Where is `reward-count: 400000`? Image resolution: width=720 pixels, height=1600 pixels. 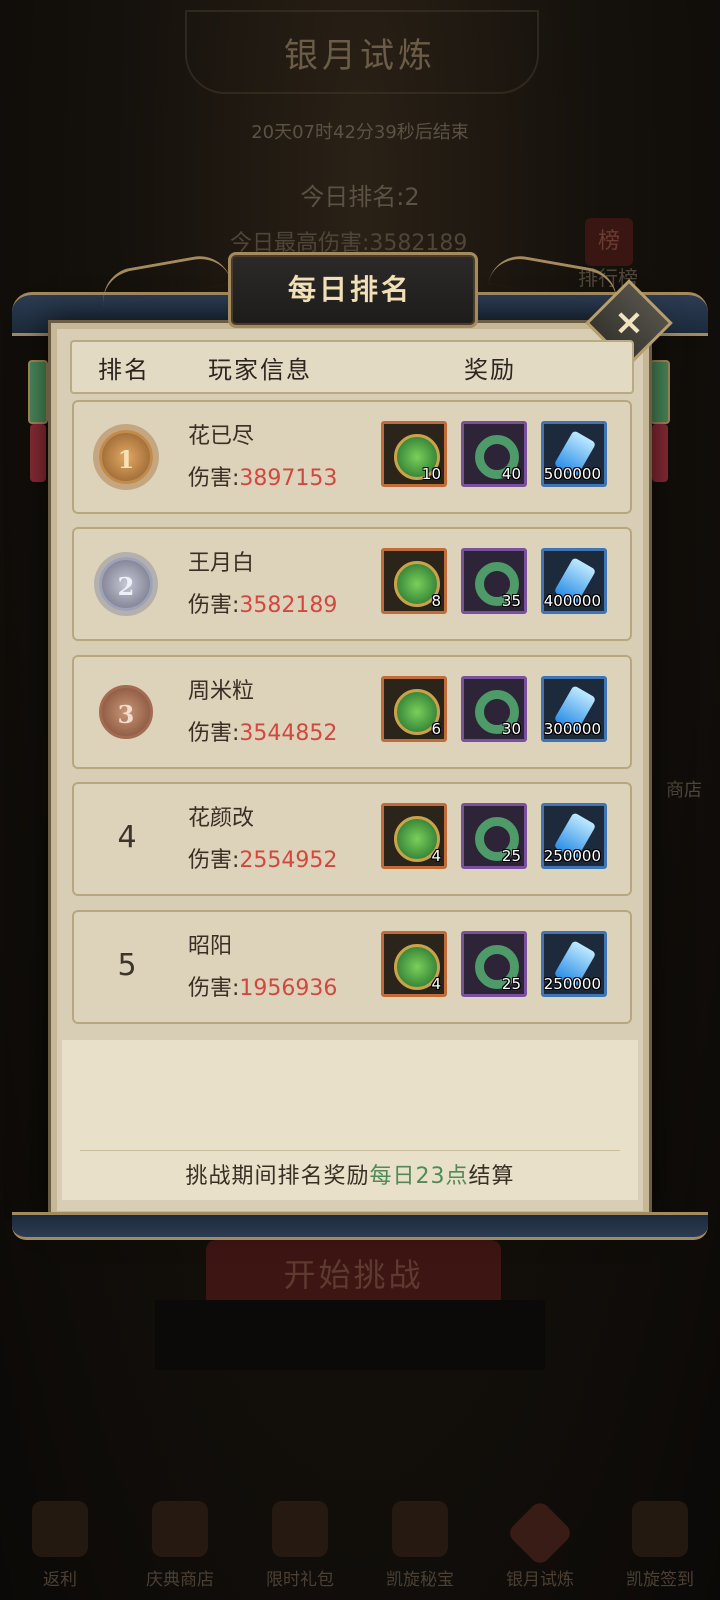
reward-count: 400000 is located at coordinates (572, 601).